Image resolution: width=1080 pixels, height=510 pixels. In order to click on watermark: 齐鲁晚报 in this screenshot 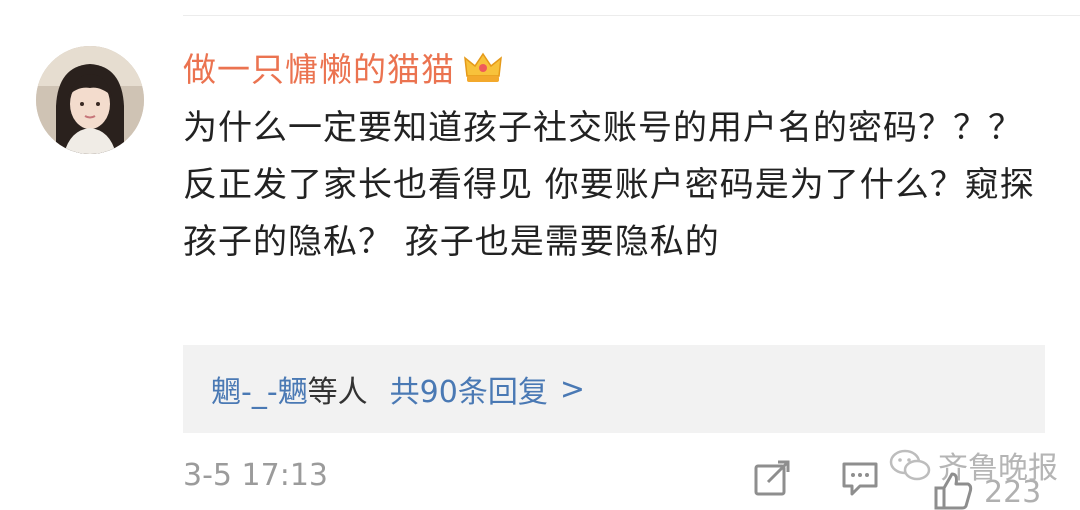, I will do `click(973, 465)`.